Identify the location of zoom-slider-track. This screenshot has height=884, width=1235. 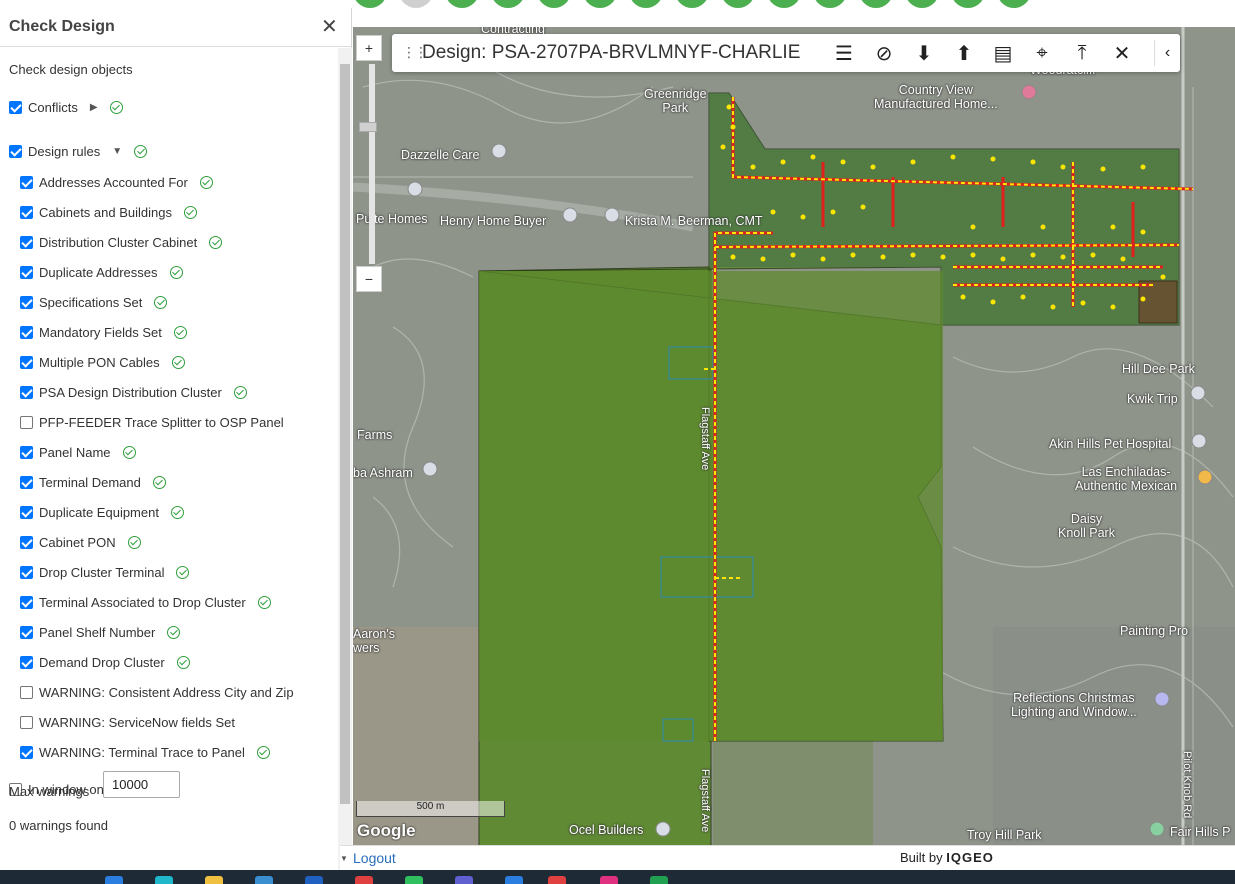
(372, 164).